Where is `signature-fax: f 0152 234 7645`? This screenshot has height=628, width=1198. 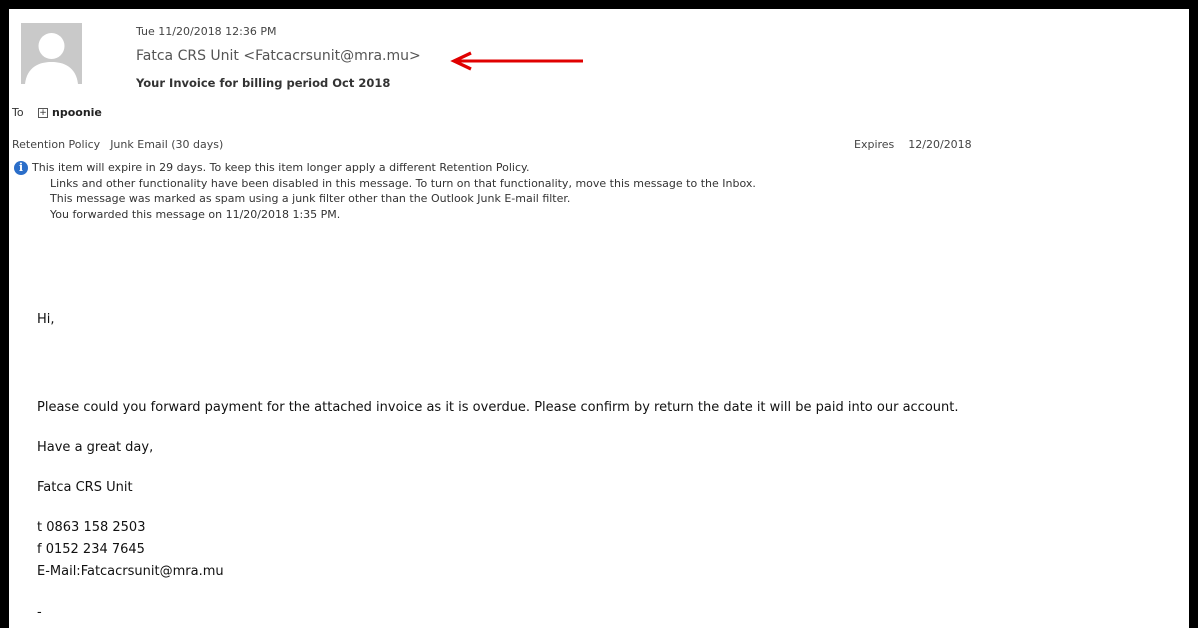
signature-fax: f 0152 234 7645 is located at coordinates (91, 549).